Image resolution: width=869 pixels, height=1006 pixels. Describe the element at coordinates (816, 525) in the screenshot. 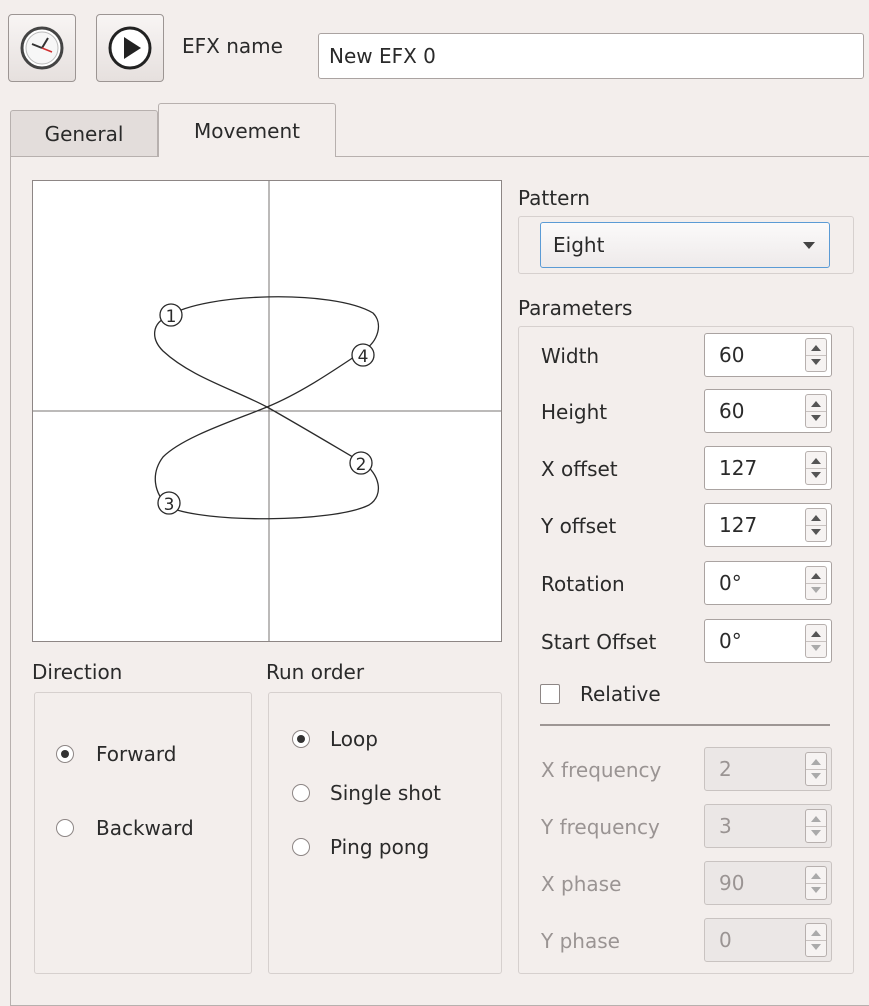

I see `y-offset-stepper` at that location.